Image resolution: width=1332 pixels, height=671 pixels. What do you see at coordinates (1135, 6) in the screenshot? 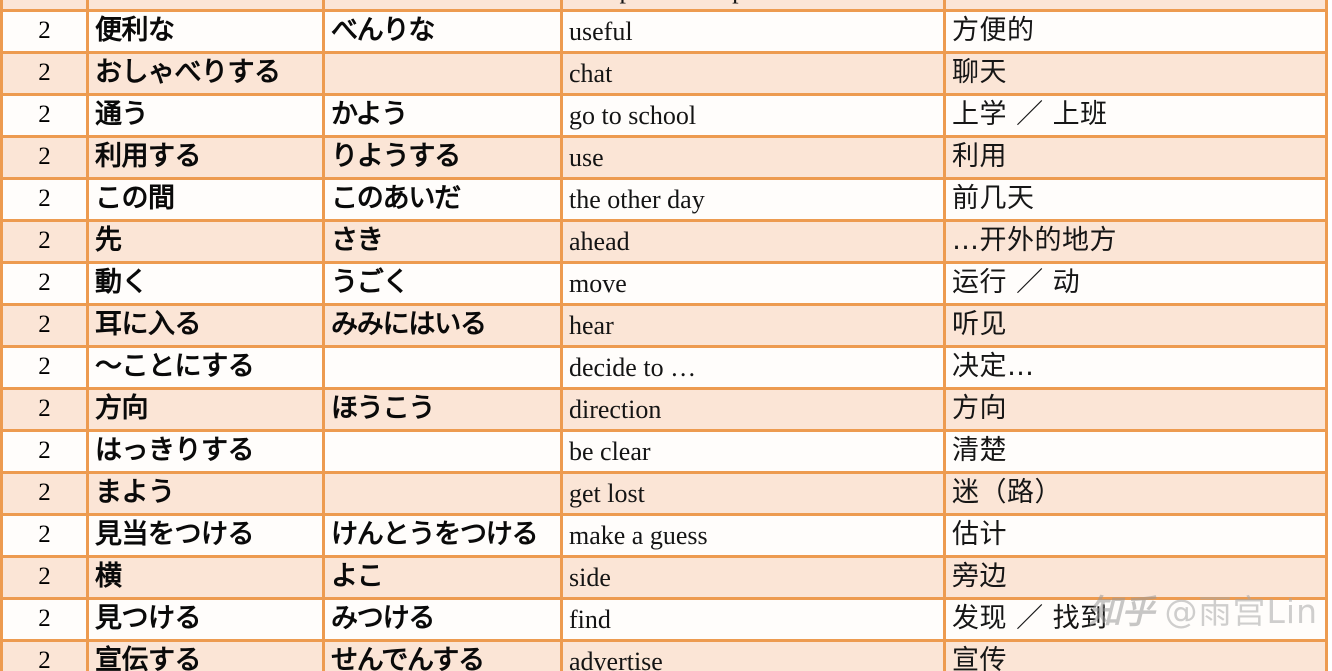
I see `cell-chinese: 交通工具` at bounding box center [1135, 6].